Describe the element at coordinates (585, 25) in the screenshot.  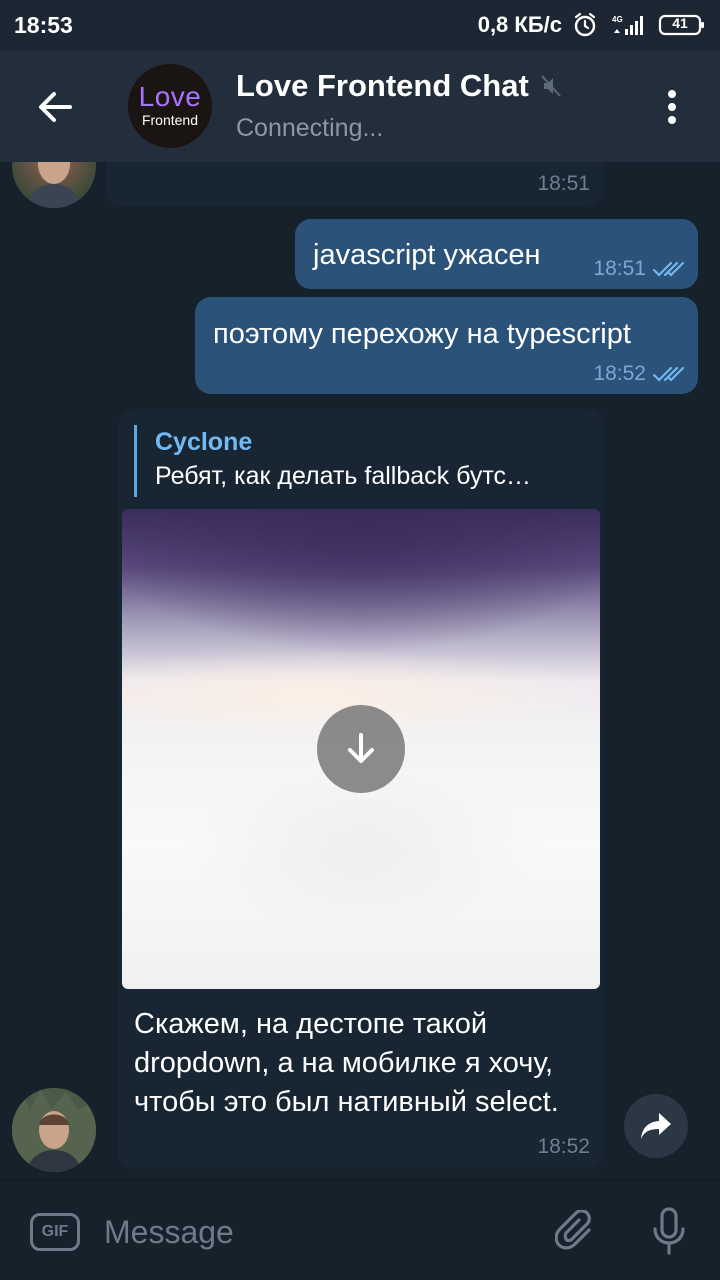
I see `alarm-icon` at that location.